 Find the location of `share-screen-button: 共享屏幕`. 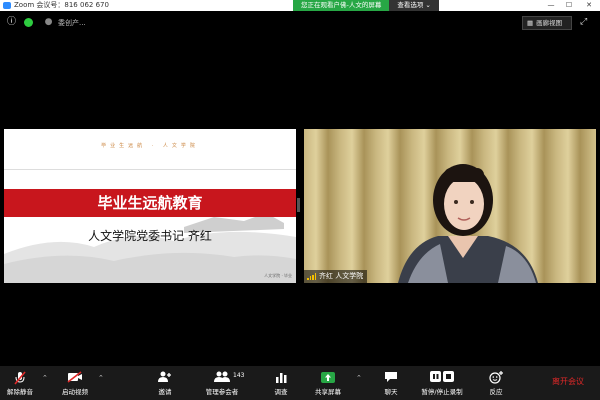

share-screen-button: 共享屏幕 is located at coordinates (328, 383).